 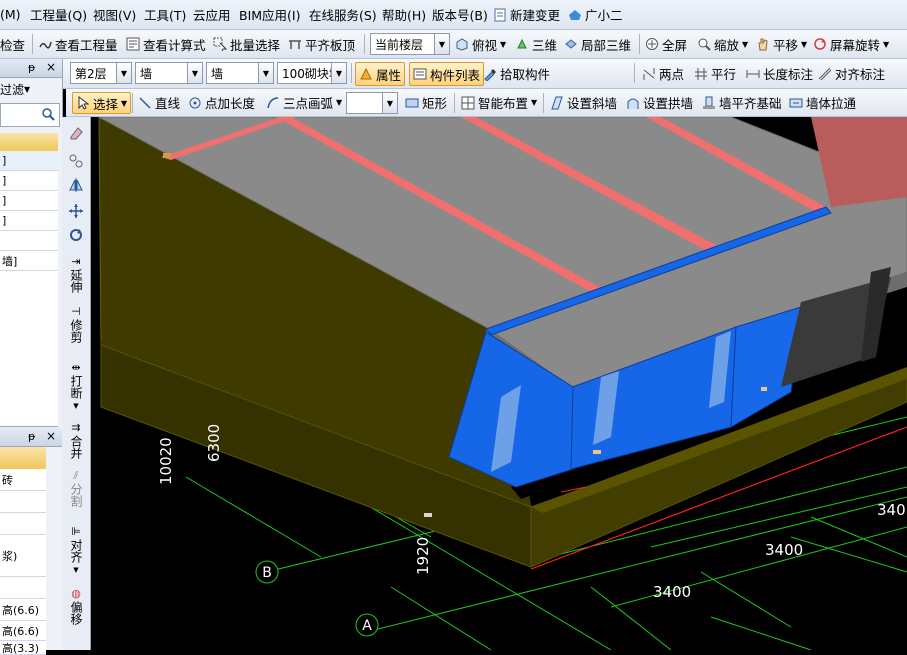 What do you see at coordinates (724, 74) in the screenshot?
I see `parallel-label: 平行` at bounding box center [724, 74].